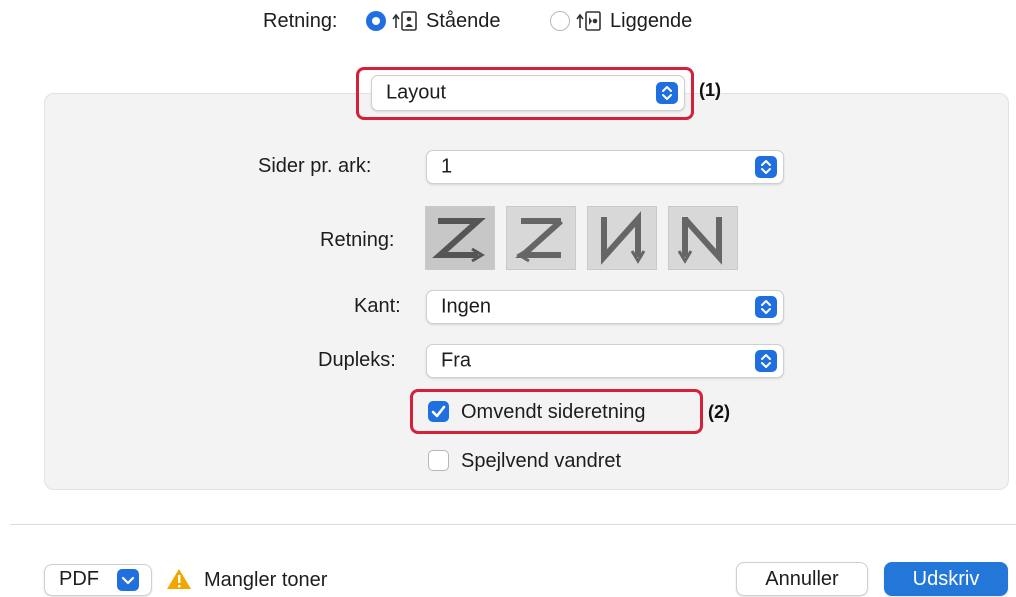 This screenshot has height=597, width=1016. Describe the element at coordinates (588, 21) in the screenshot. I see `landscape-icon` at that location.